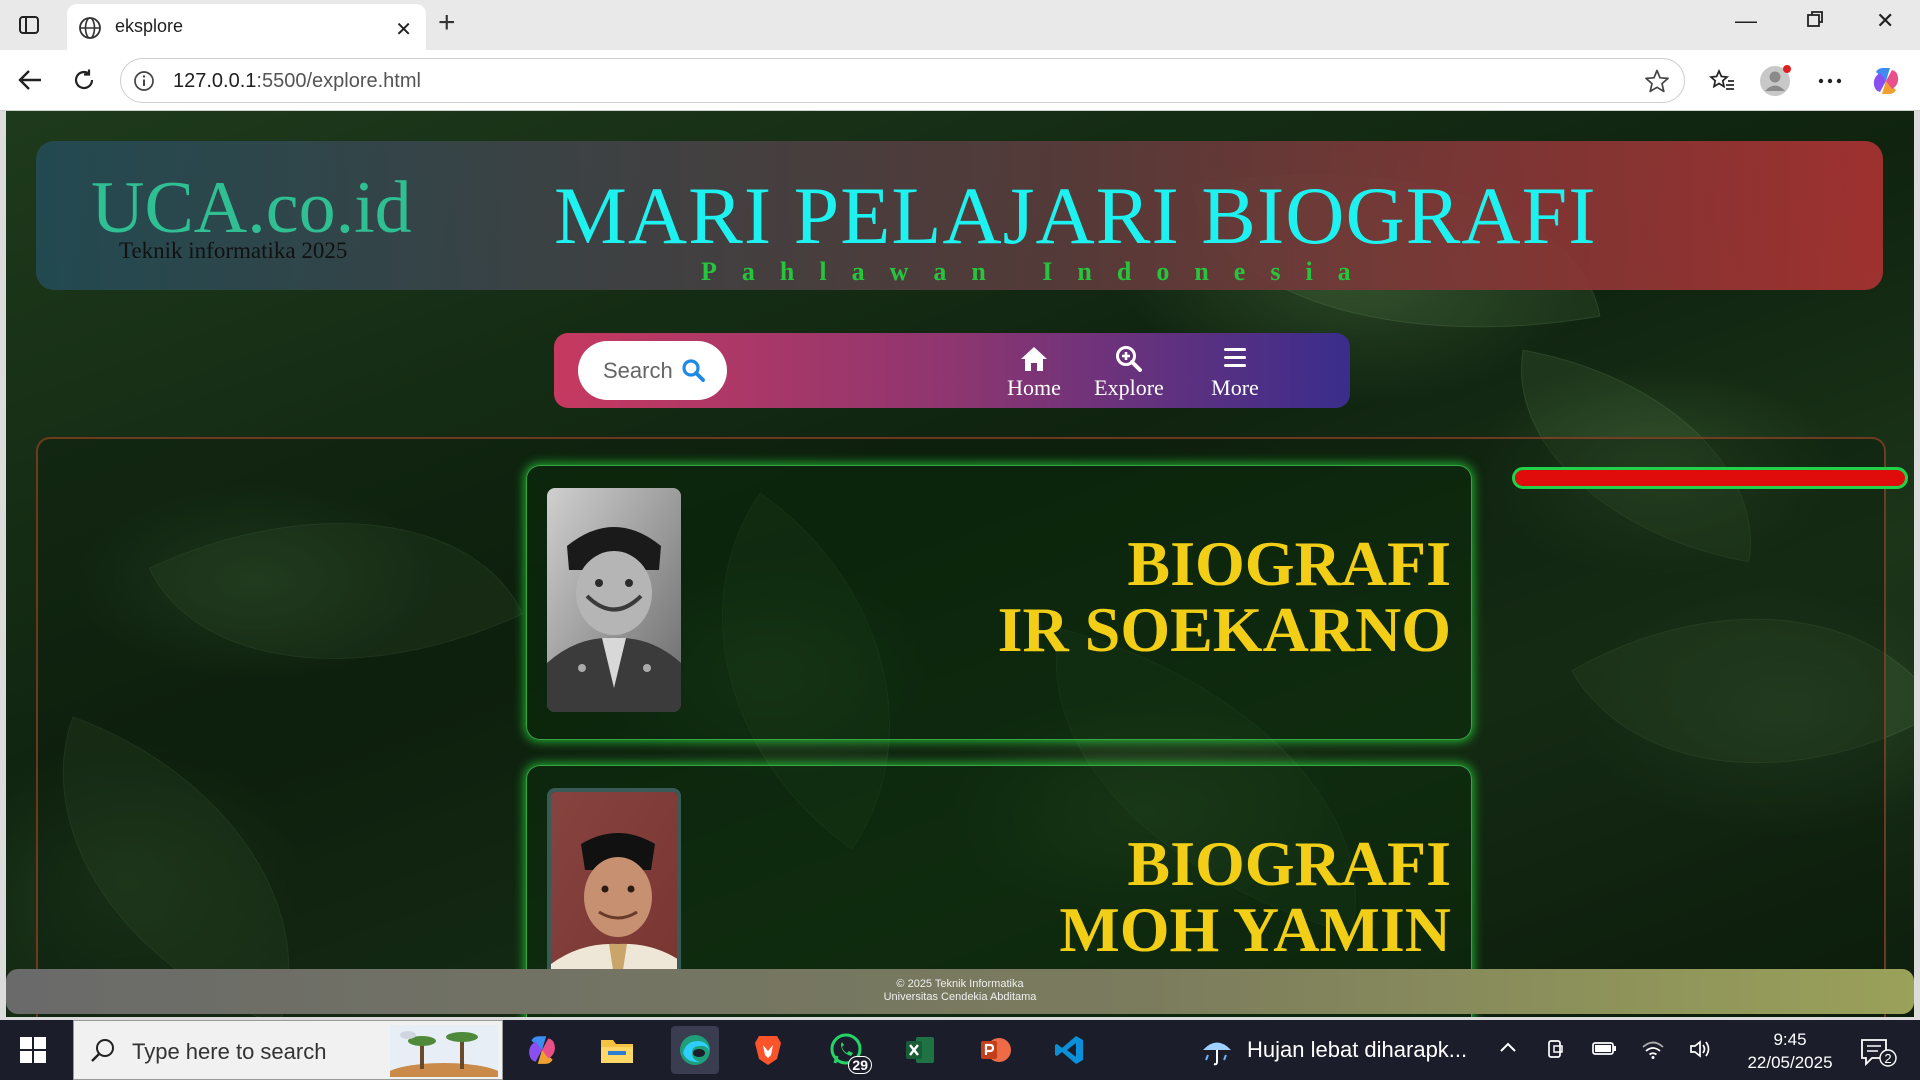 Image resolution: width=1920 pixels, height=1080 pixels. Describe the element at coordinates (1878, 1054) in the screenshot. I see `notification-center-icon: 2` at that location.